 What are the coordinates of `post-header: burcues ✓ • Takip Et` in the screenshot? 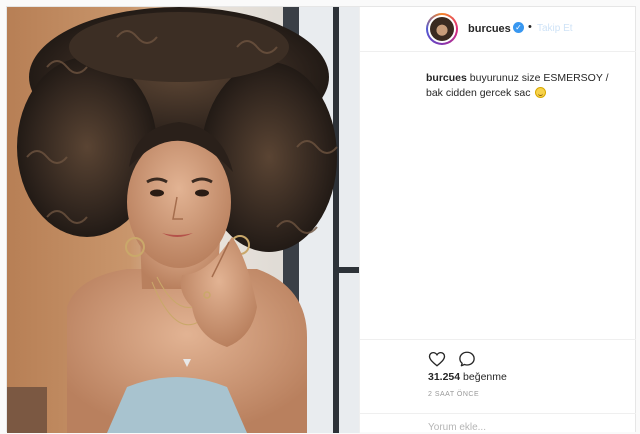 It's located at (498, 29).